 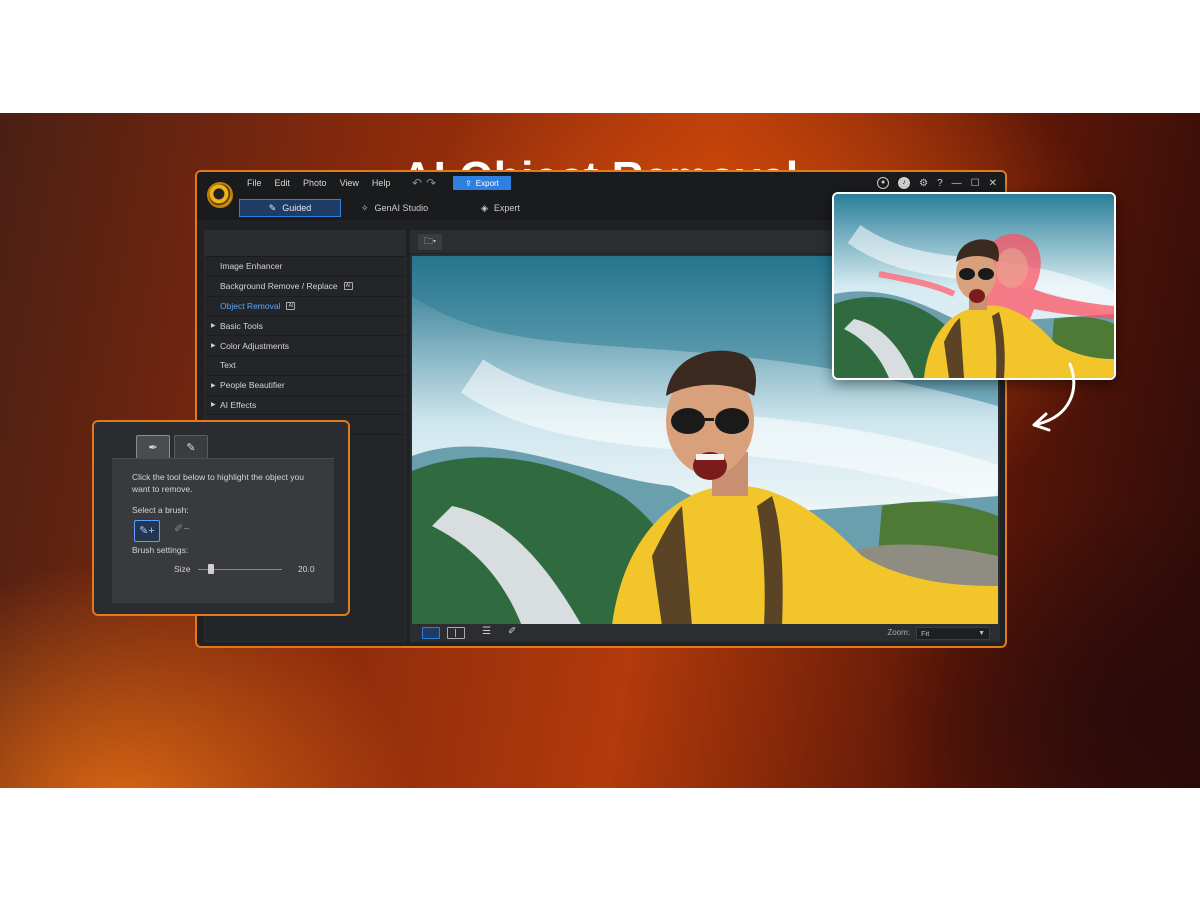 I want to click on magic-wand-icon: ✎, so click(x=272, y=207).